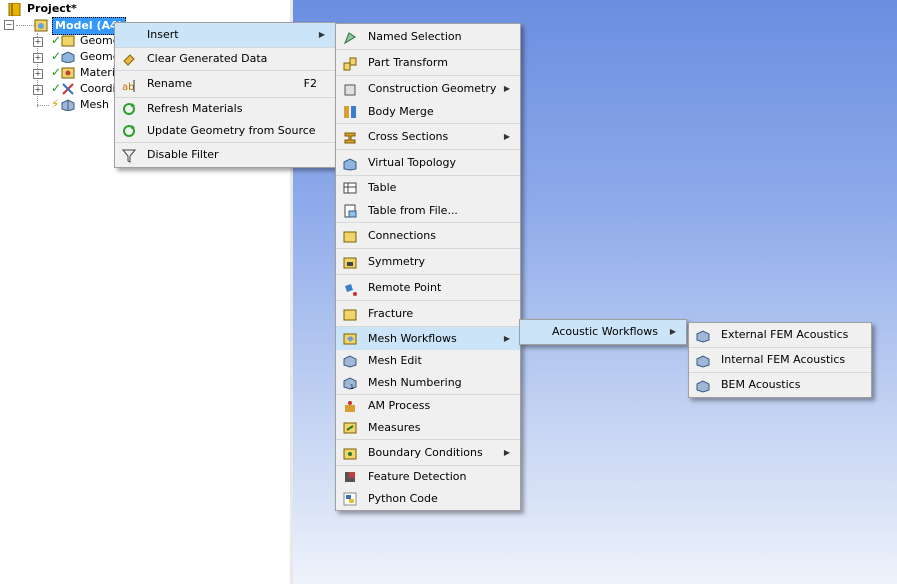 The width and height of the screenshot is (897, 584). I want to click on menu-item-am-process: AM Process, so click(428, 406).